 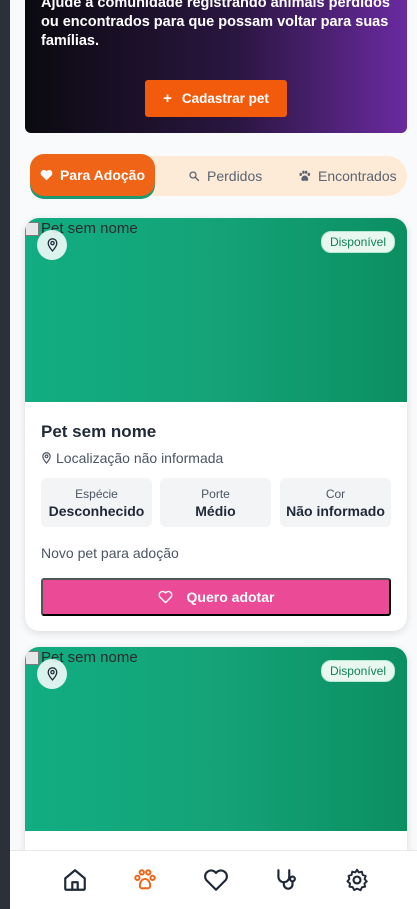 I want to click on nav-pets, so click(x=145, y=880).